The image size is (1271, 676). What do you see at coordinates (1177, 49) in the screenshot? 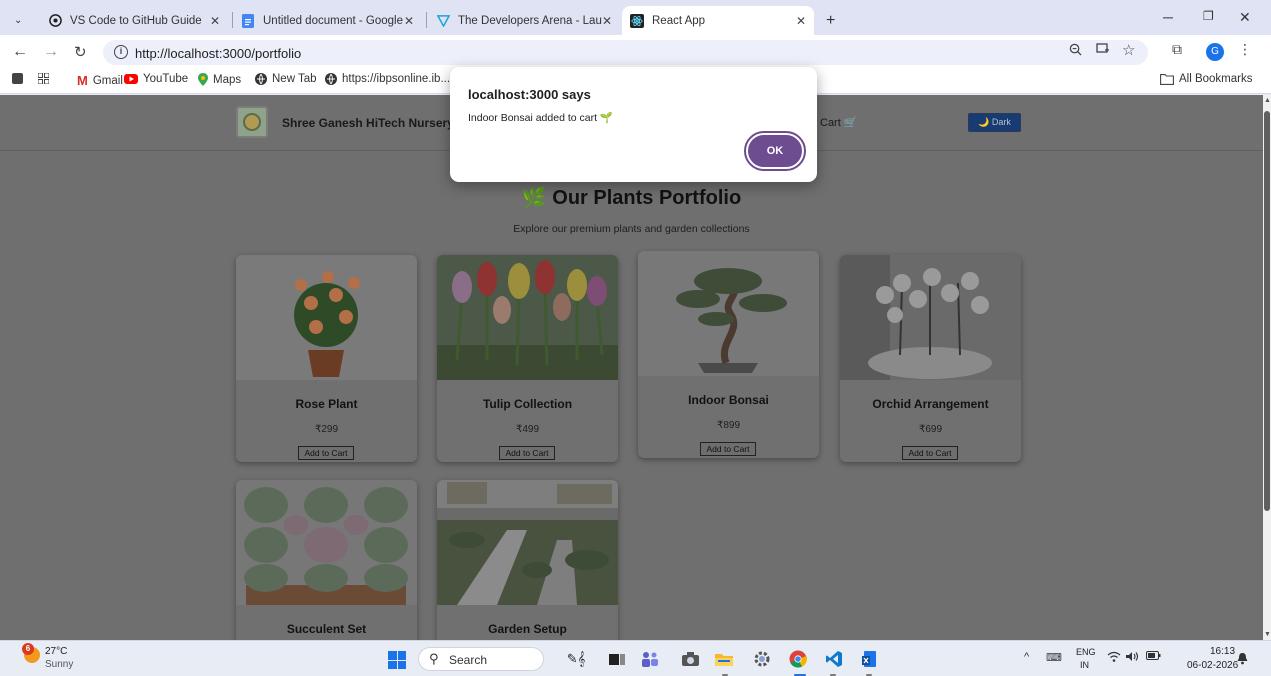
I see `extensions-icon: ⧉` at bounding box center [1177, 49].